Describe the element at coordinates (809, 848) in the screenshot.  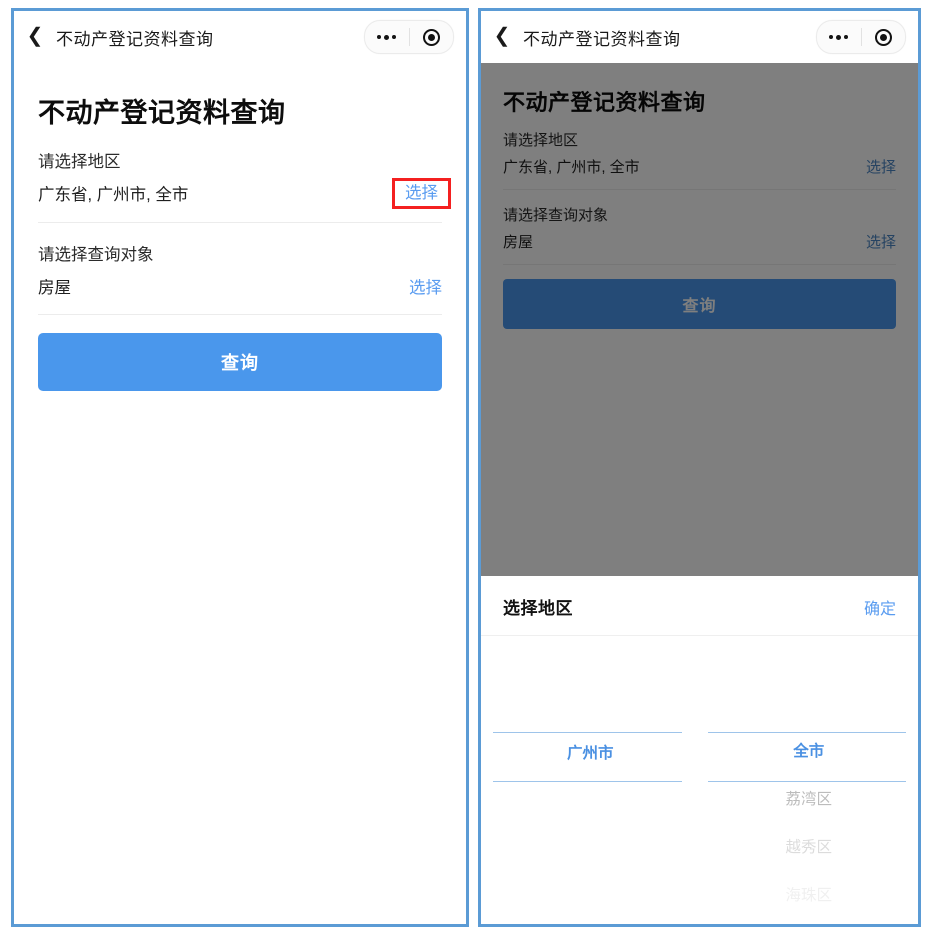
I see `picker-item: 越秀区` at that location.